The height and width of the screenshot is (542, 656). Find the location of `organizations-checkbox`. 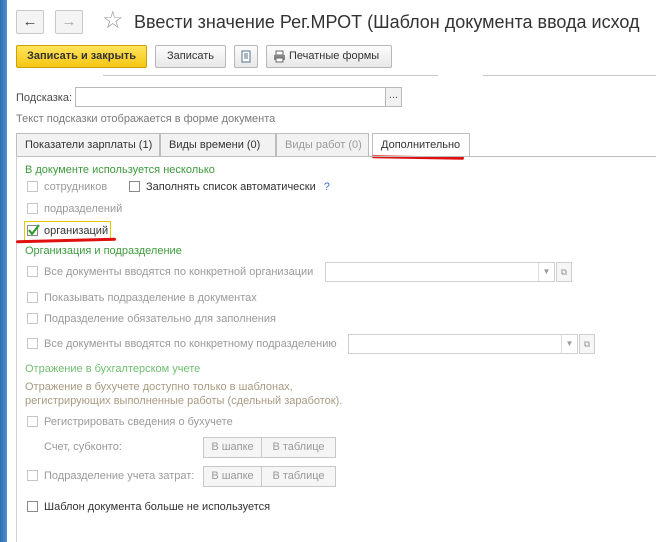

organizations-checkbox is located at coordinates (33, 230).